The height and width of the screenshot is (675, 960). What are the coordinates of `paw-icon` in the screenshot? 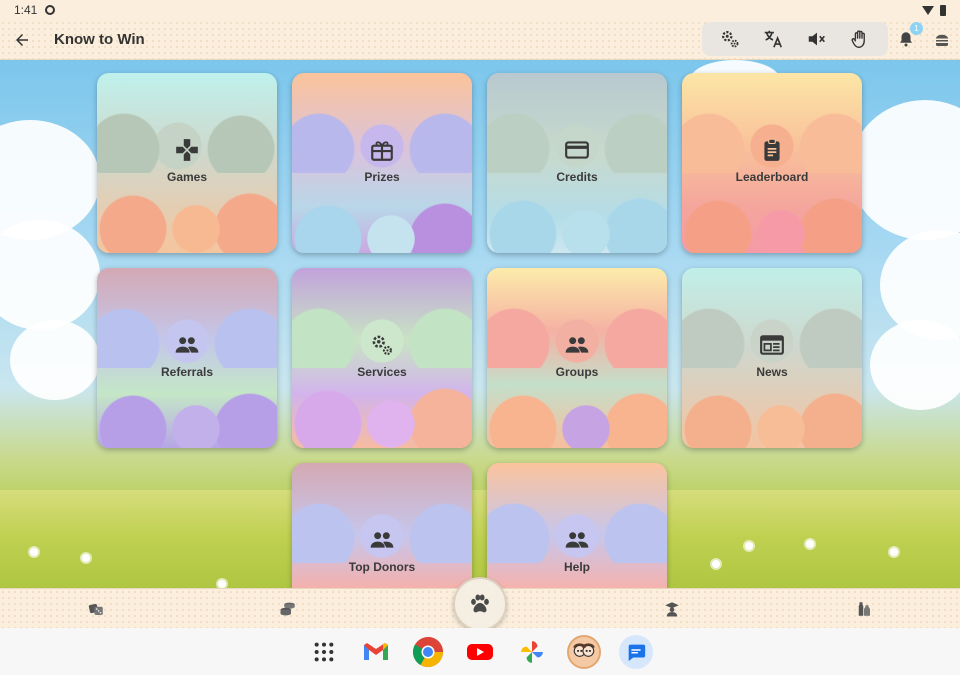 It's located at (480, 603).